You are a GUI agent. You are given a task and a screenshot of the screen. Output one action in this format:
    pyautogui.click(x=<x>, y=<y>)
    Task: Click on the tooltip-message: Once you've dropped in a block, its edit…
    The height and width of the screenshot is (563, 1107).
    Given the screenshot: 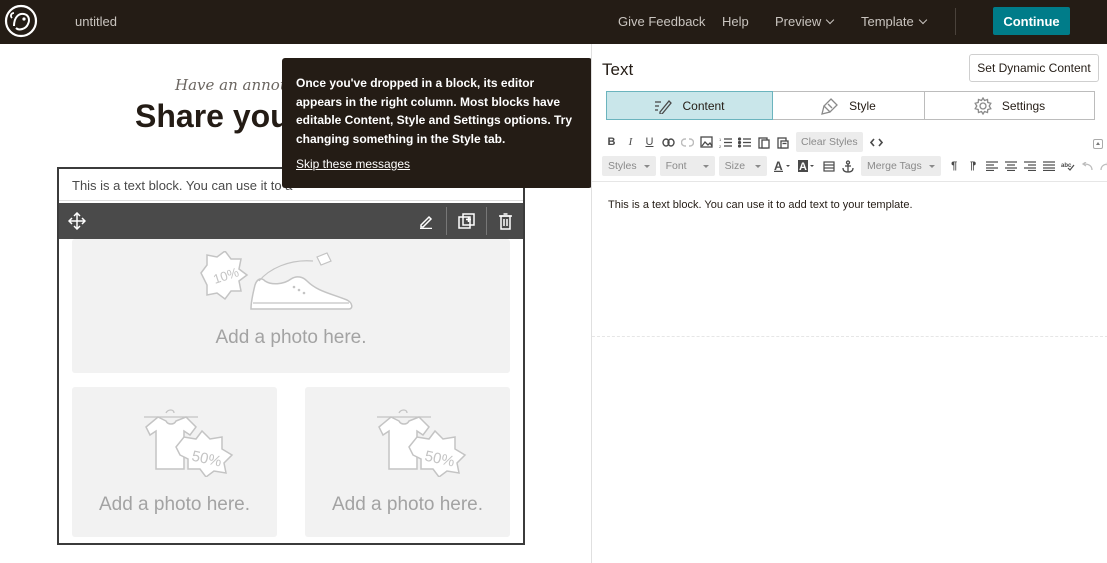 What is the action you would take?
    pyautogui.click(x=434, y=111)
    